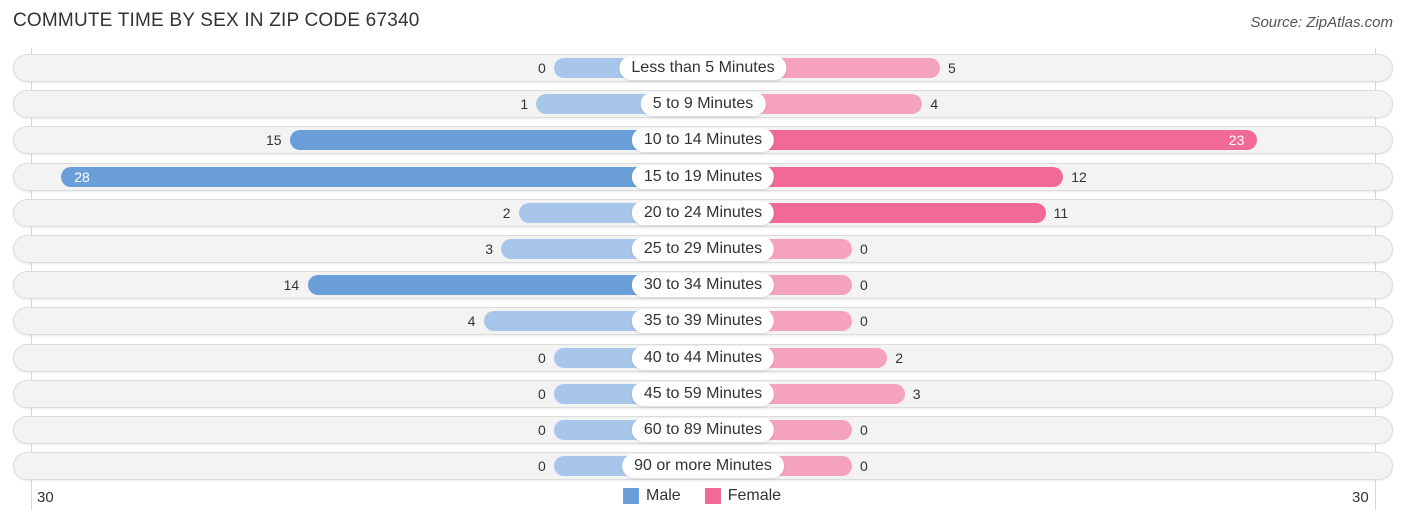 The image size is (1406, 522). I want to click on legend-item-male: Male, so click(652, 496).